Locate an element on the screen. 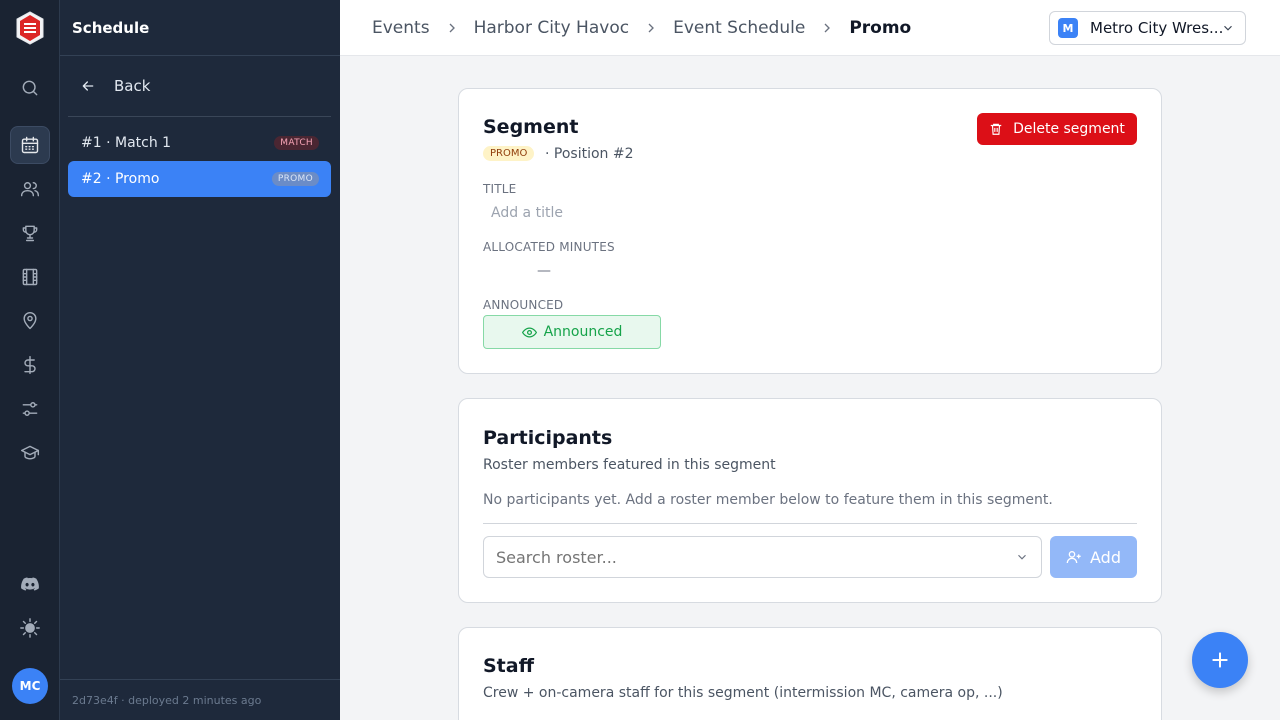 The width and height of the screenshot is (1280, 720). segment-item-label: #1 · Match 1 is located at coordinates (126, 143).